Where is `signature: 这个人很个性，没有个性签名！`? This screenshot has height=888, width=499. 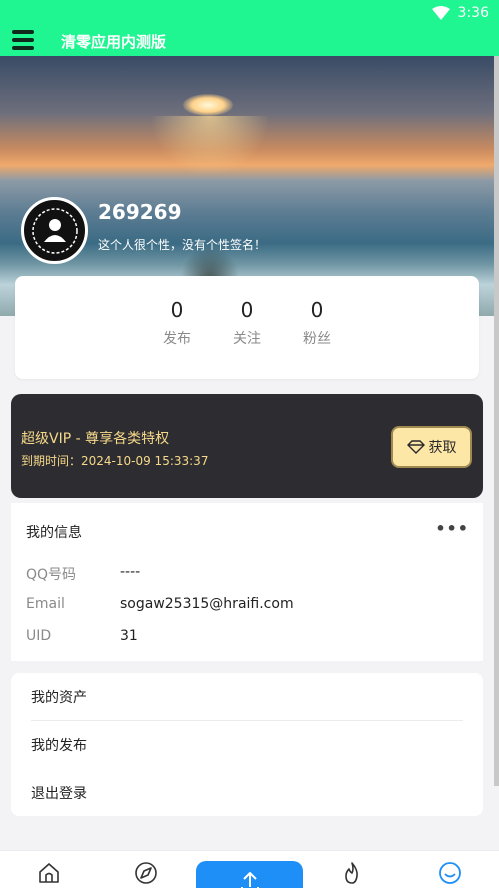 signature: 这个人很个性，没有个性签名！ is located at coordinates (182, 245).